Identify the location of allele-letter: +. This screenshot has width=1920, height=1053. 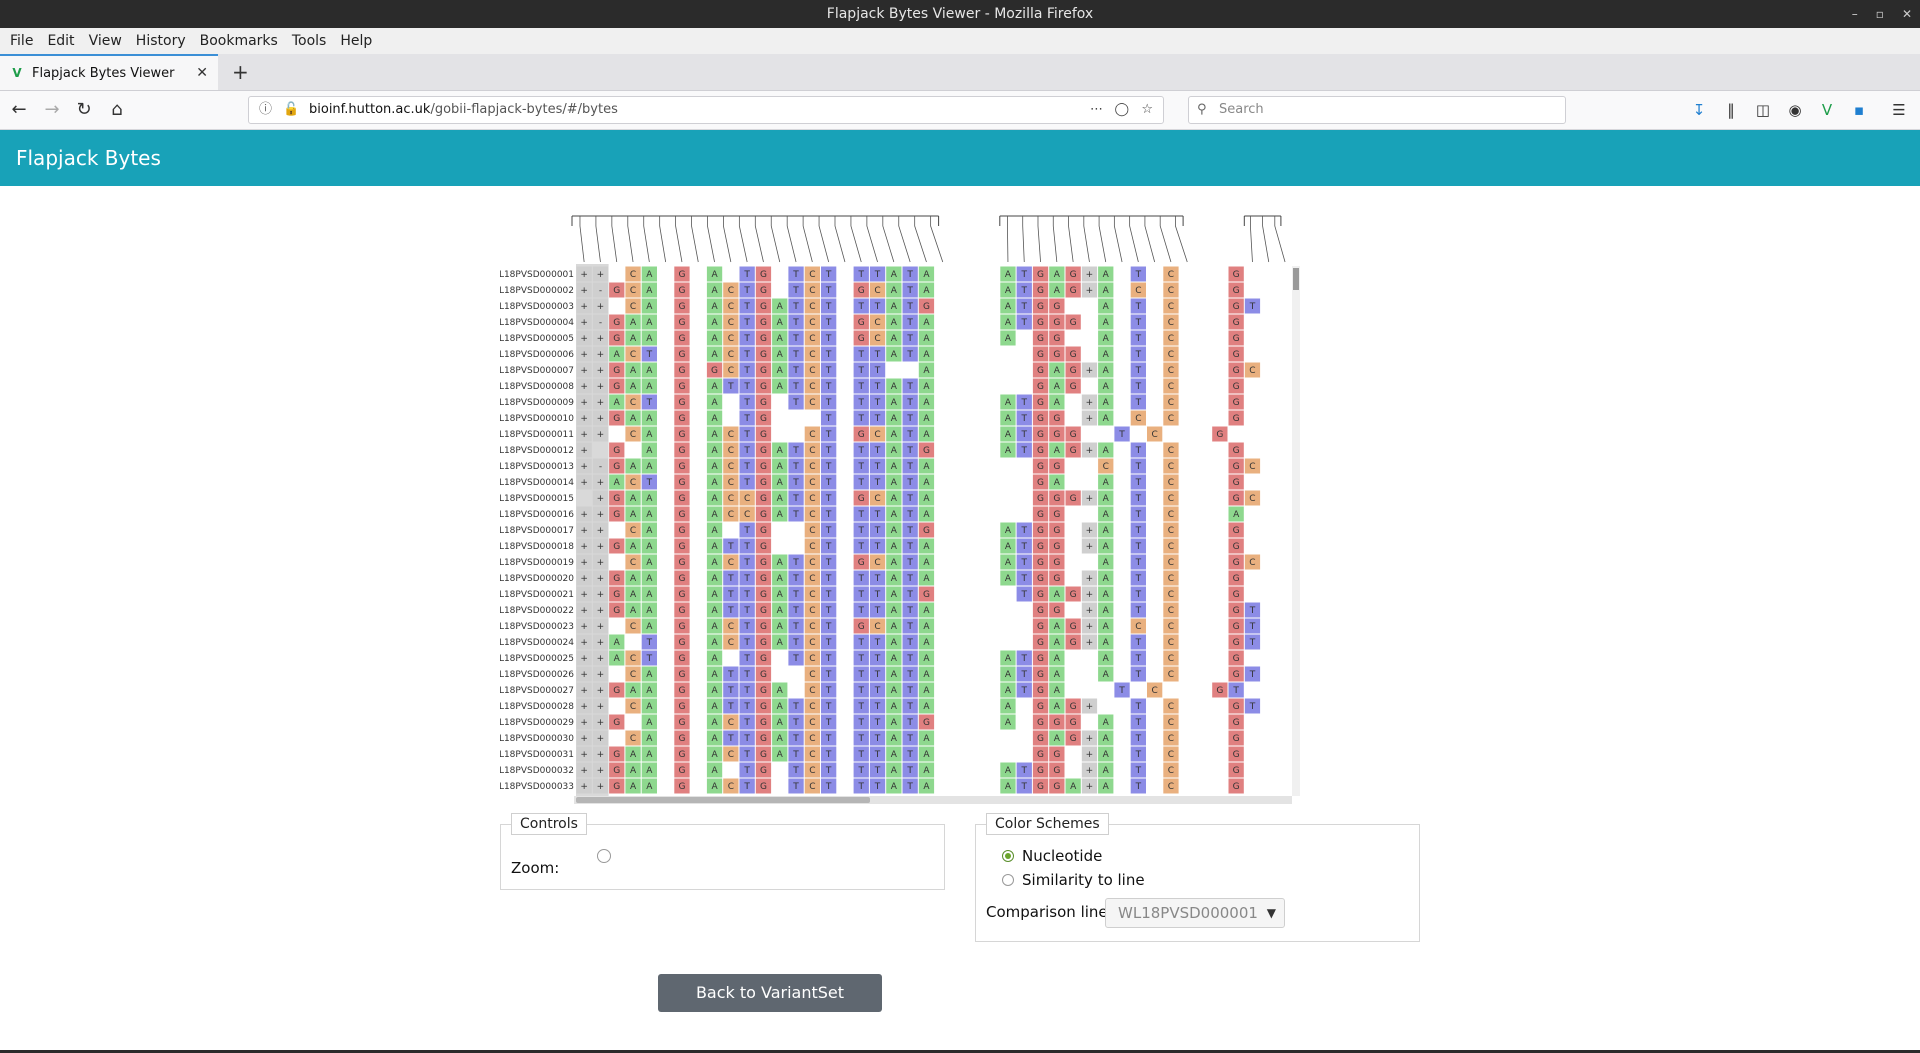
(601, 515).